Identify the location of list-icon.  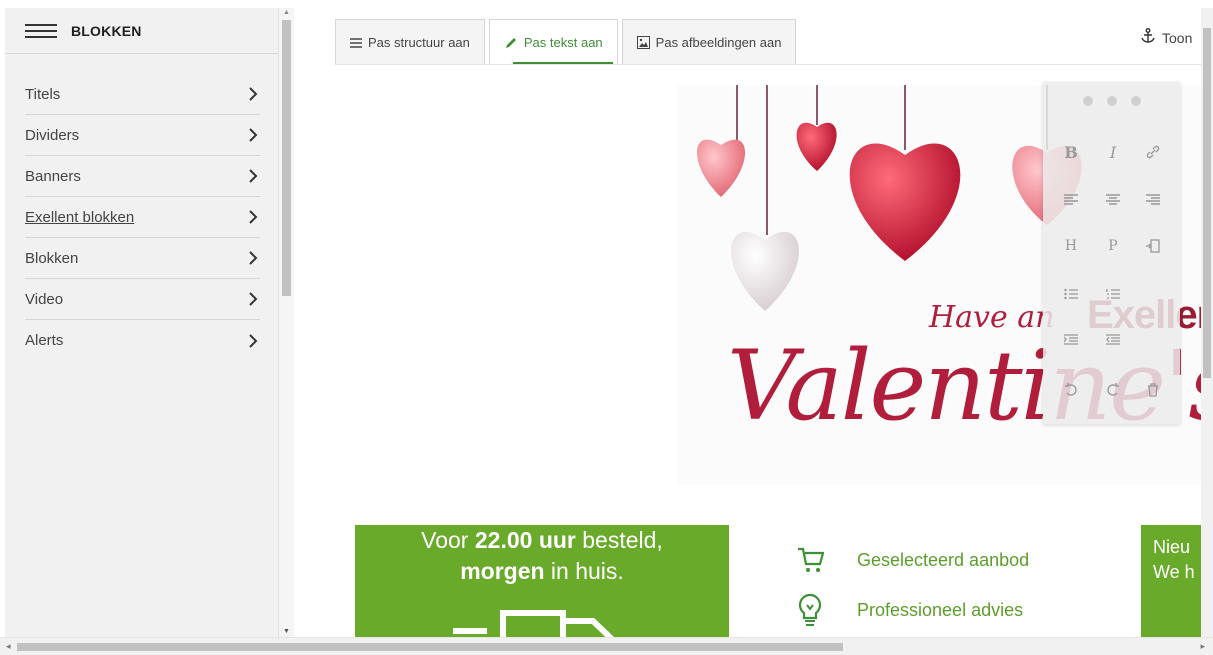
(356, 42).